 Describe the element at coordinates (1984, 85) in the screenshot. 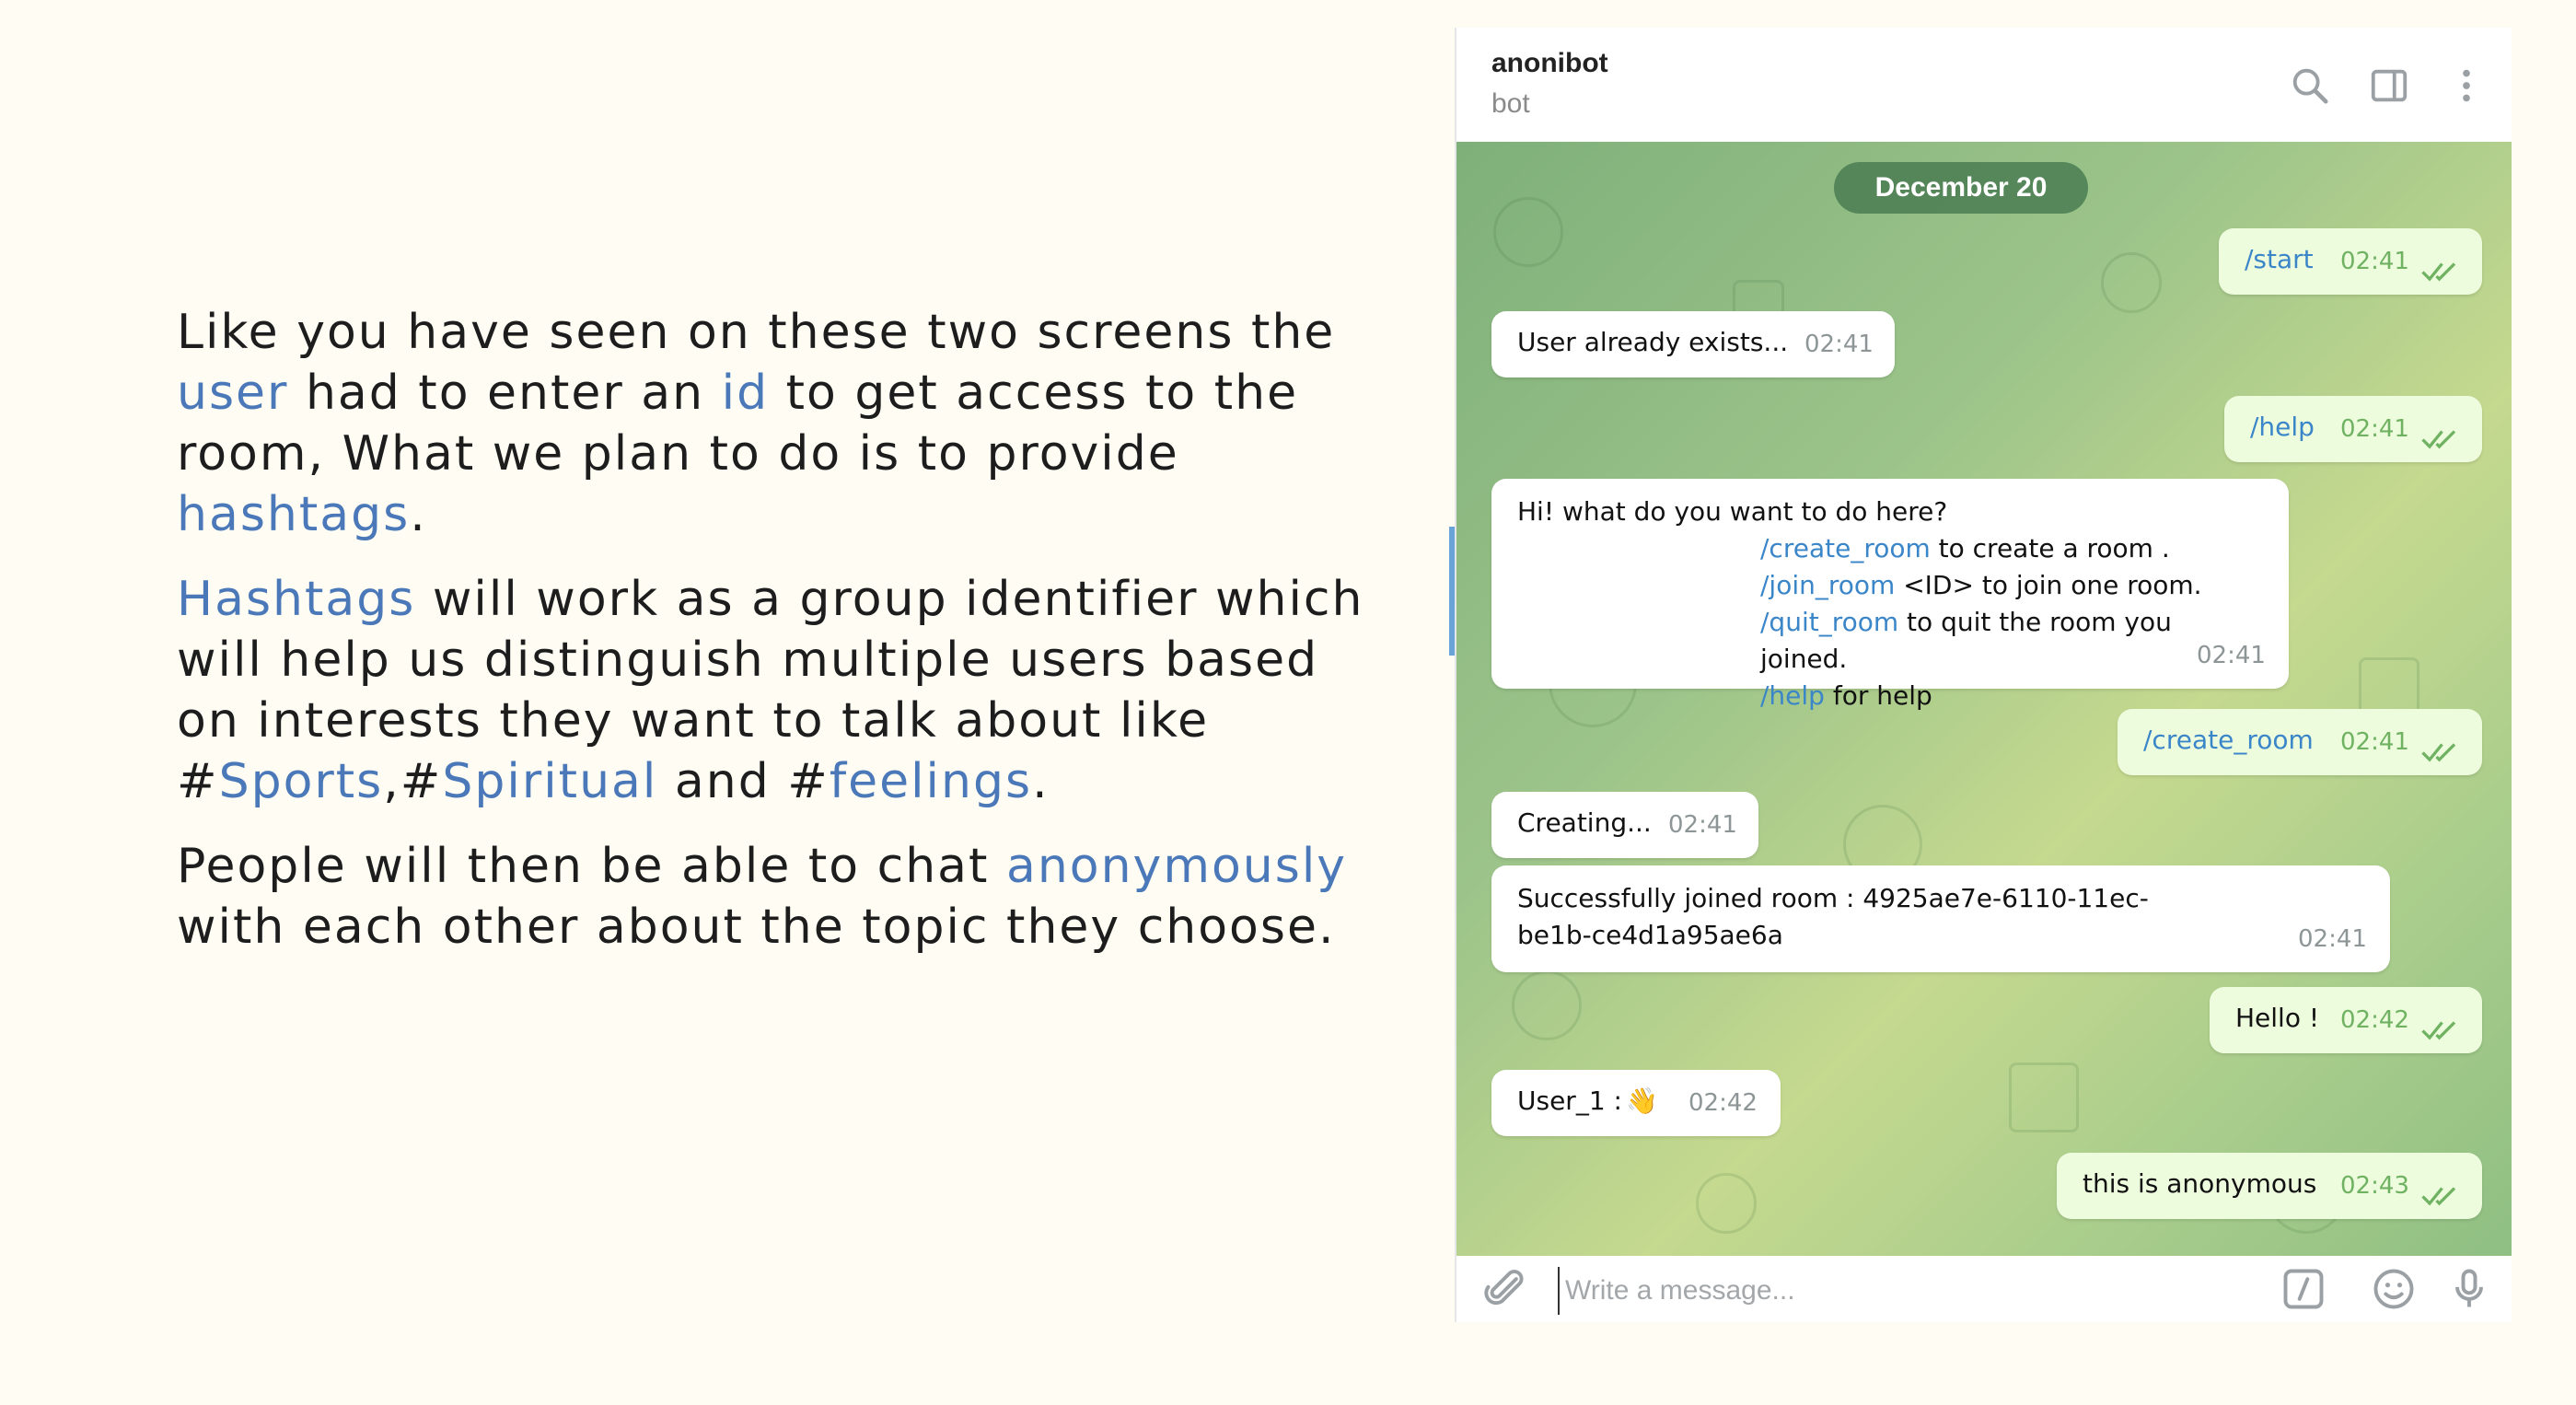

I see `chat-header: anonibot bot` at that location.